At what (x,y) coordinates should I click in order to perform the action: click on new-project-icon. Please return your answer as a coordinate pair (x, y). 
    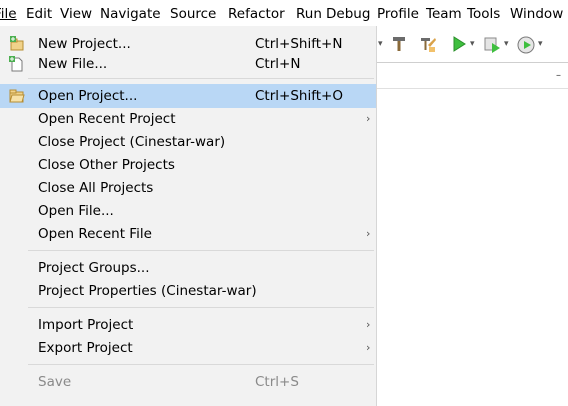
    Looking at the image, I should click on (17, 44).